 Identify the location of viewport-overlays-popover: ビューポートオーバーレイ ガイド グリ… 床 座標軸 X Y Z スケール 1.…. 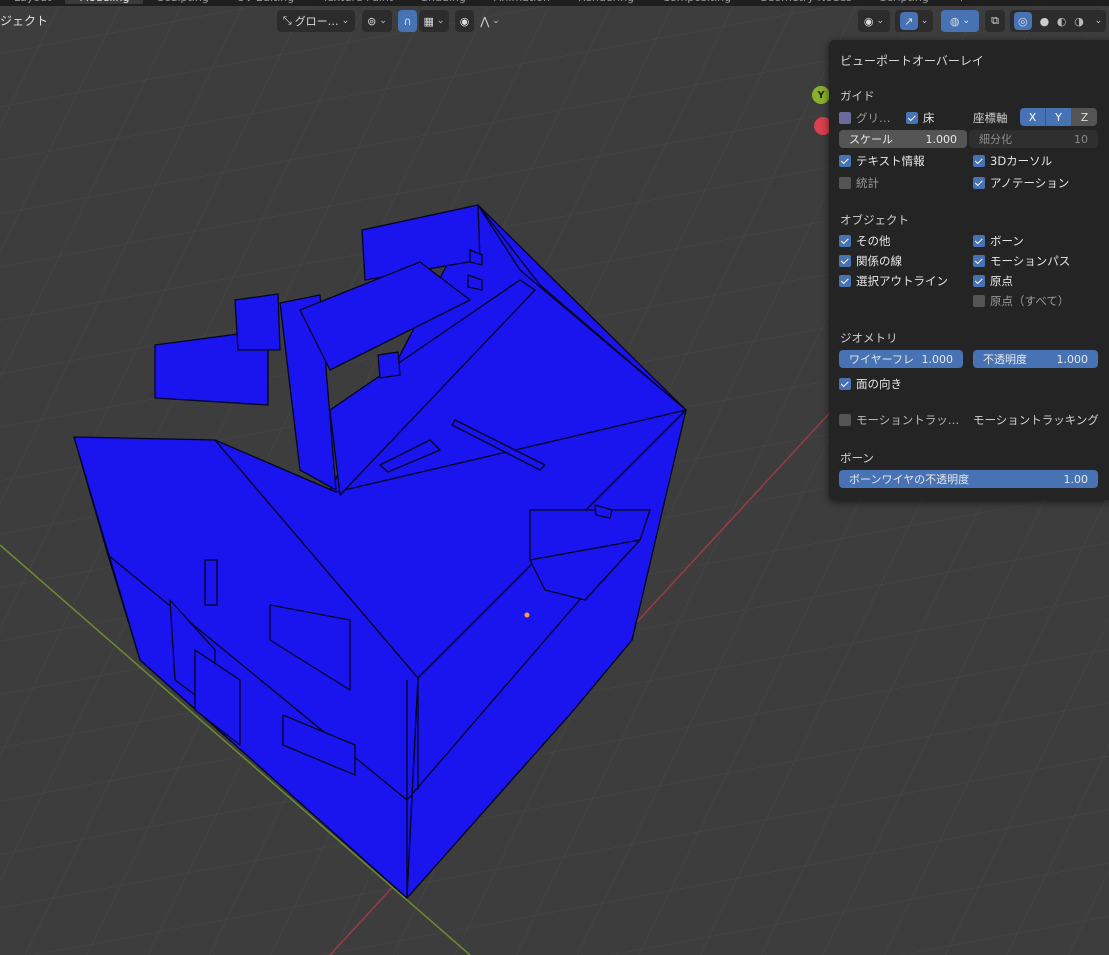
(969, 270).